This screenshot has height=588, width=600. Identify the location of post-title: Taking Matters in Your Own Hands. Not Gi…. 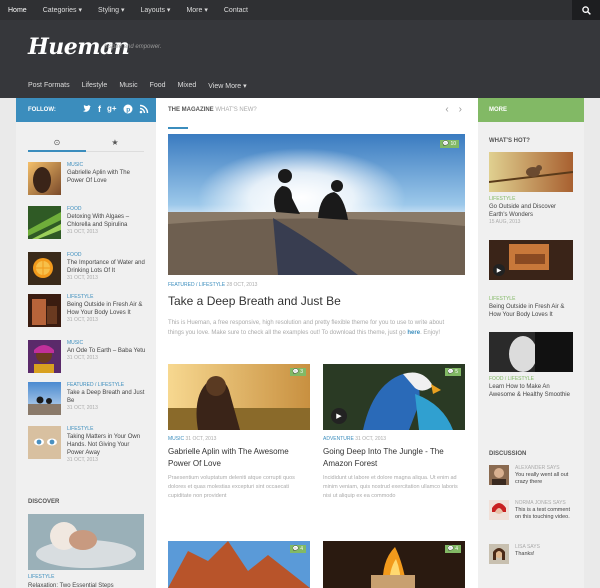
(107, 445).